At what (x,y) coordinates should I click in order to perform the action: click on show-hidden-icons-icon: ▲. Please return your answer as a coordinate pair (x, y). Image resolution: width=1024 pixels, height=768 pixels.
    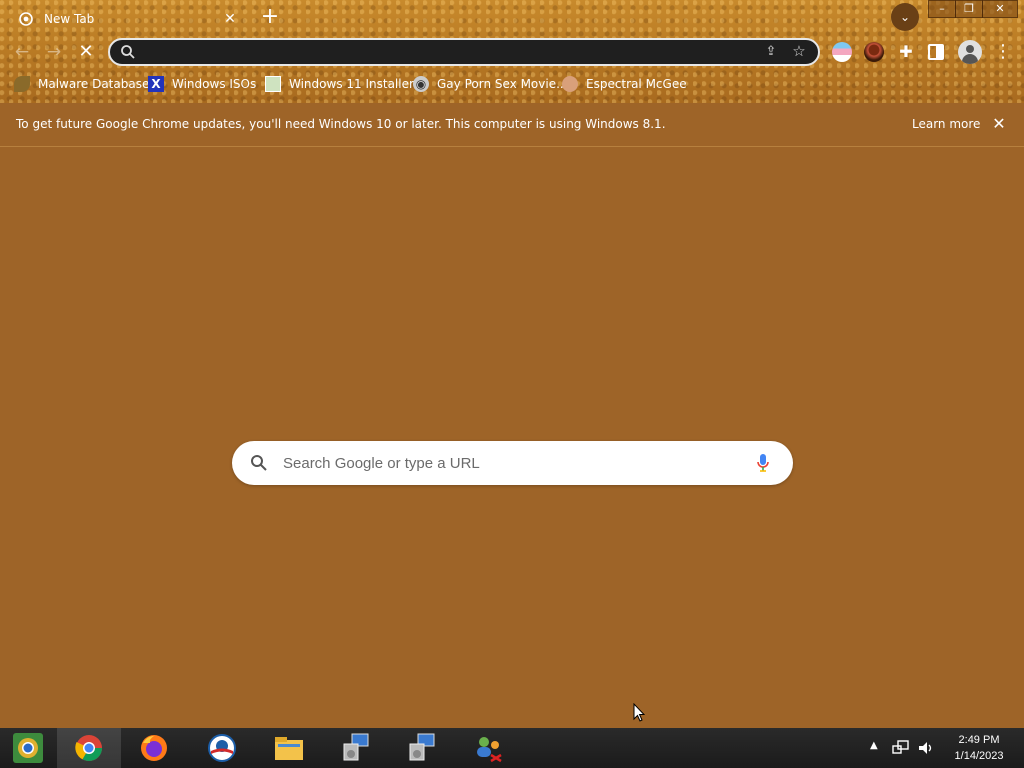
    Looking at the image, I should click on (874, 745).